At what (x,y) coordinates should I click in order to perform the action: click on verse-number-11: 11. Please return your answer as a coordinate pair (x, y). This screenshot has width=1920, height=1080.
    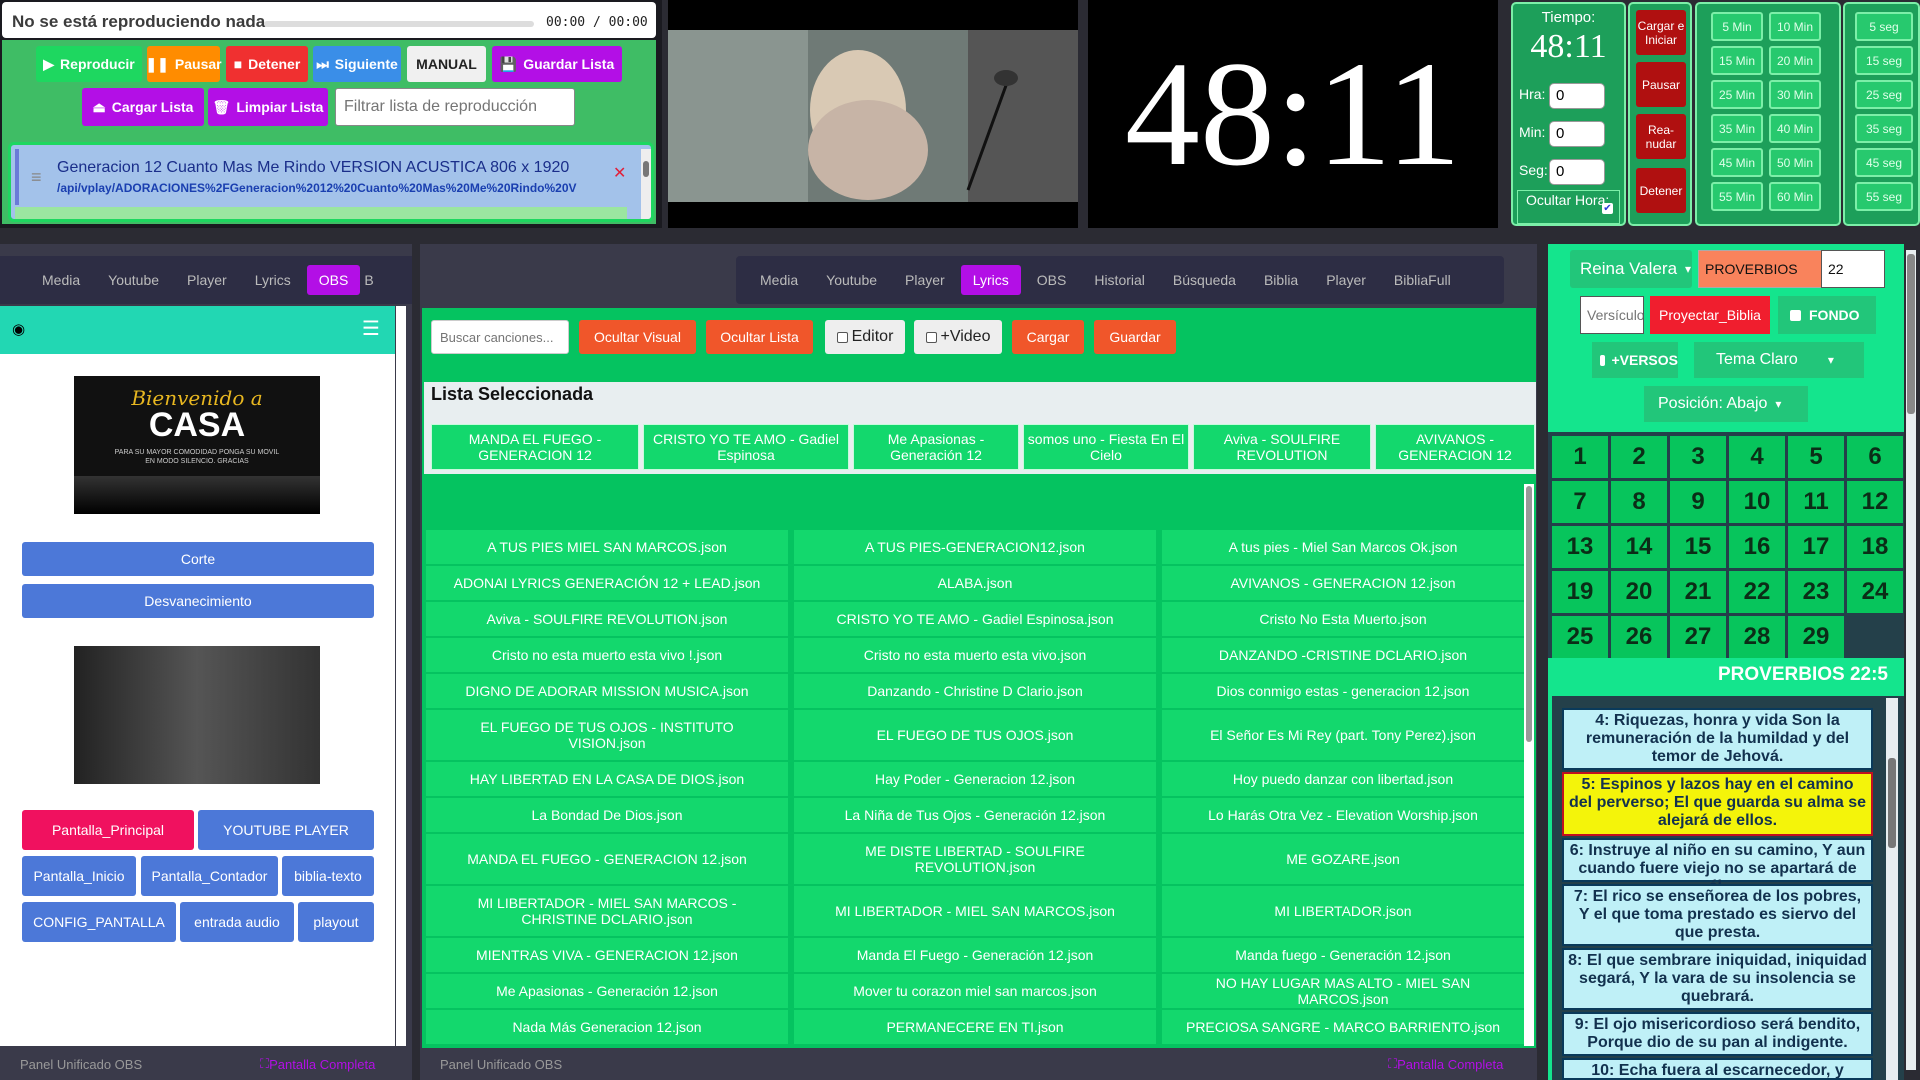
    Looking at the image, I should click on (1816, 502).